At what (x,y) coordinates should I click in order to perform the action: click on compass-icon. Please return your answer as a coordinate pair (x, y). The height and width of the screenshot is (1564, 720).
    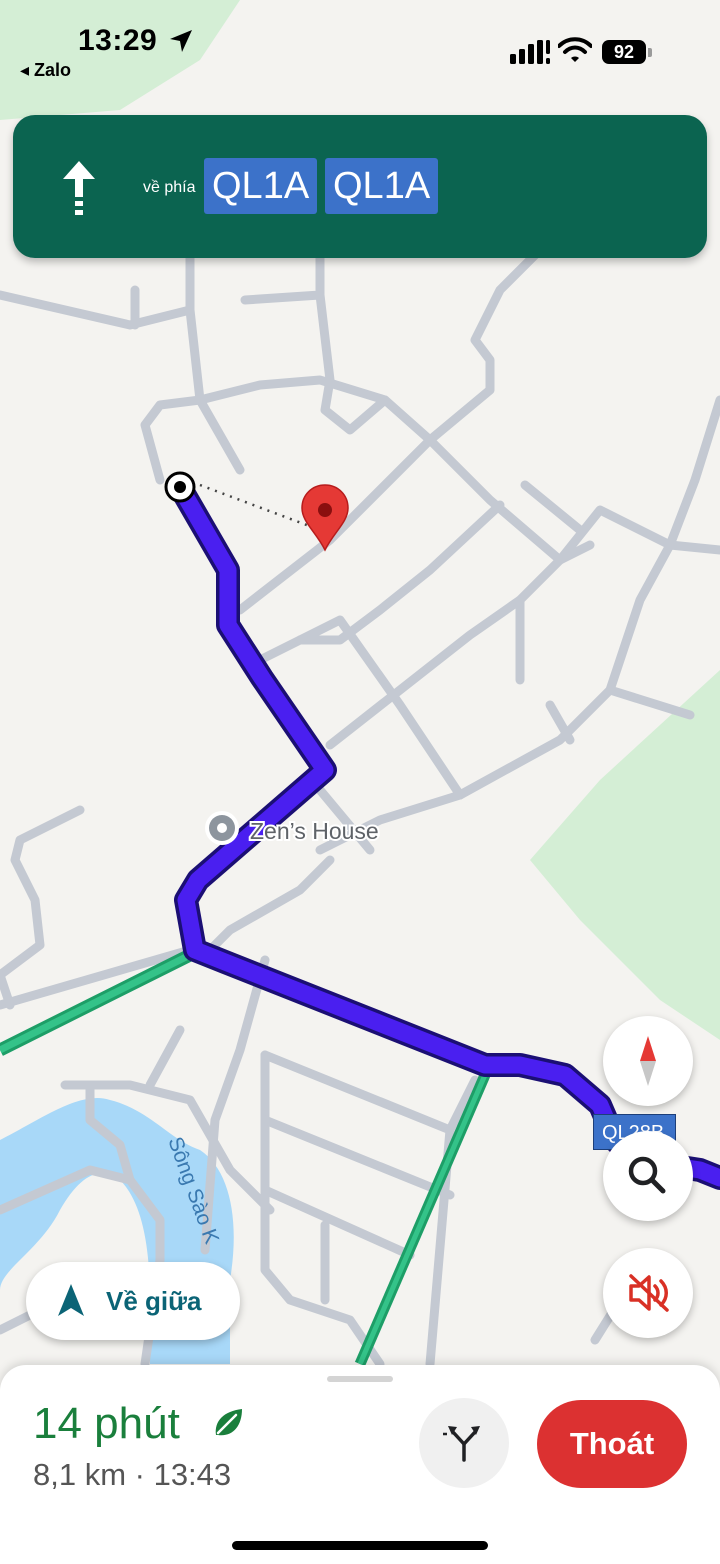
    Looking at the image, I should click on (648, 1061).